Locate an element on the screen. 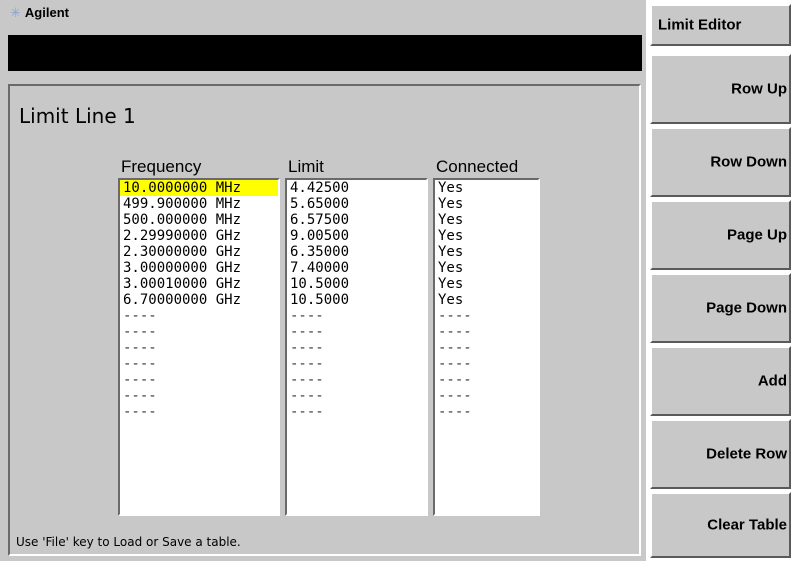 The height and width of the screenshot is (561, 791). delete-row-label: Delete Row is located at coordinates (746, 454).